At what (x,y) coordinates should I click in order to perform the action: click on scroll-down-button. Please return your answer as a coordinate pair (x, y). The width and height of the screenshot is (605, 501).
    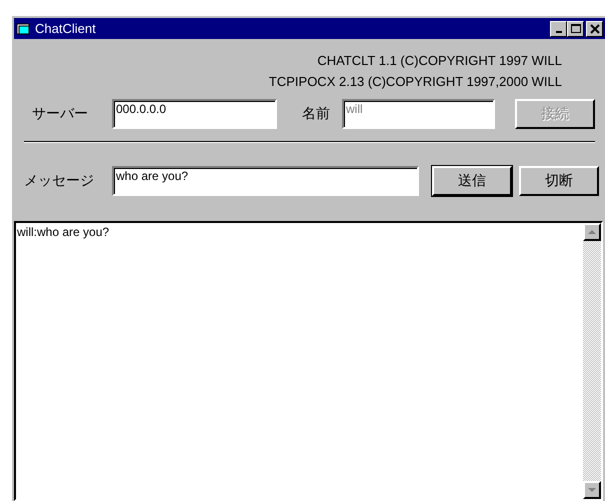
    Looking at the image, I should click on (592, 490).